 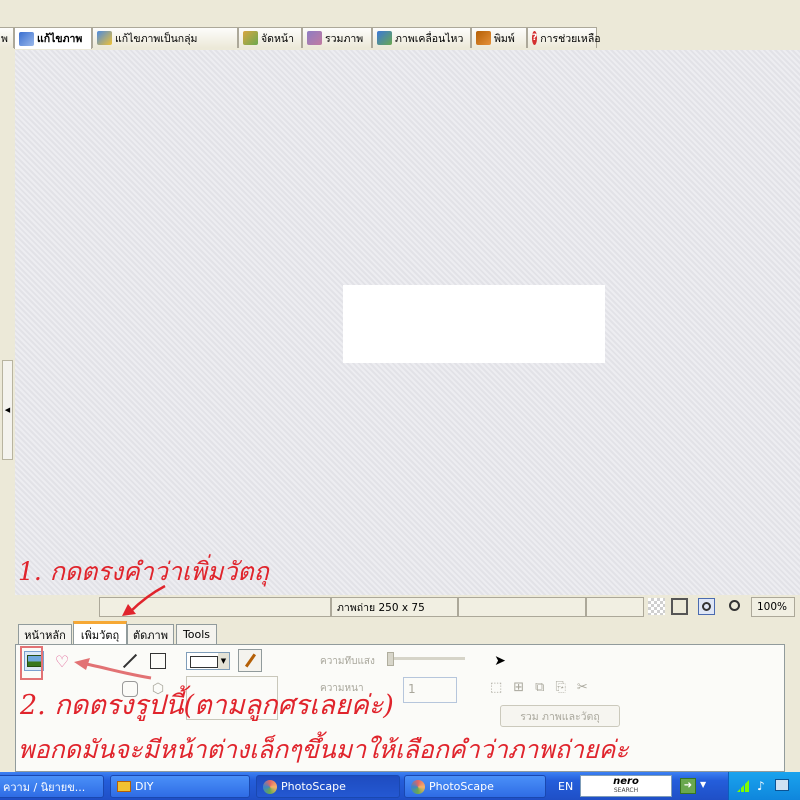 What do you see at coordinates (100, 633) in the screenshot?
I see `panel-tab-add-object: เพิ่มวัตถุ` at bounding box center [100, 633].